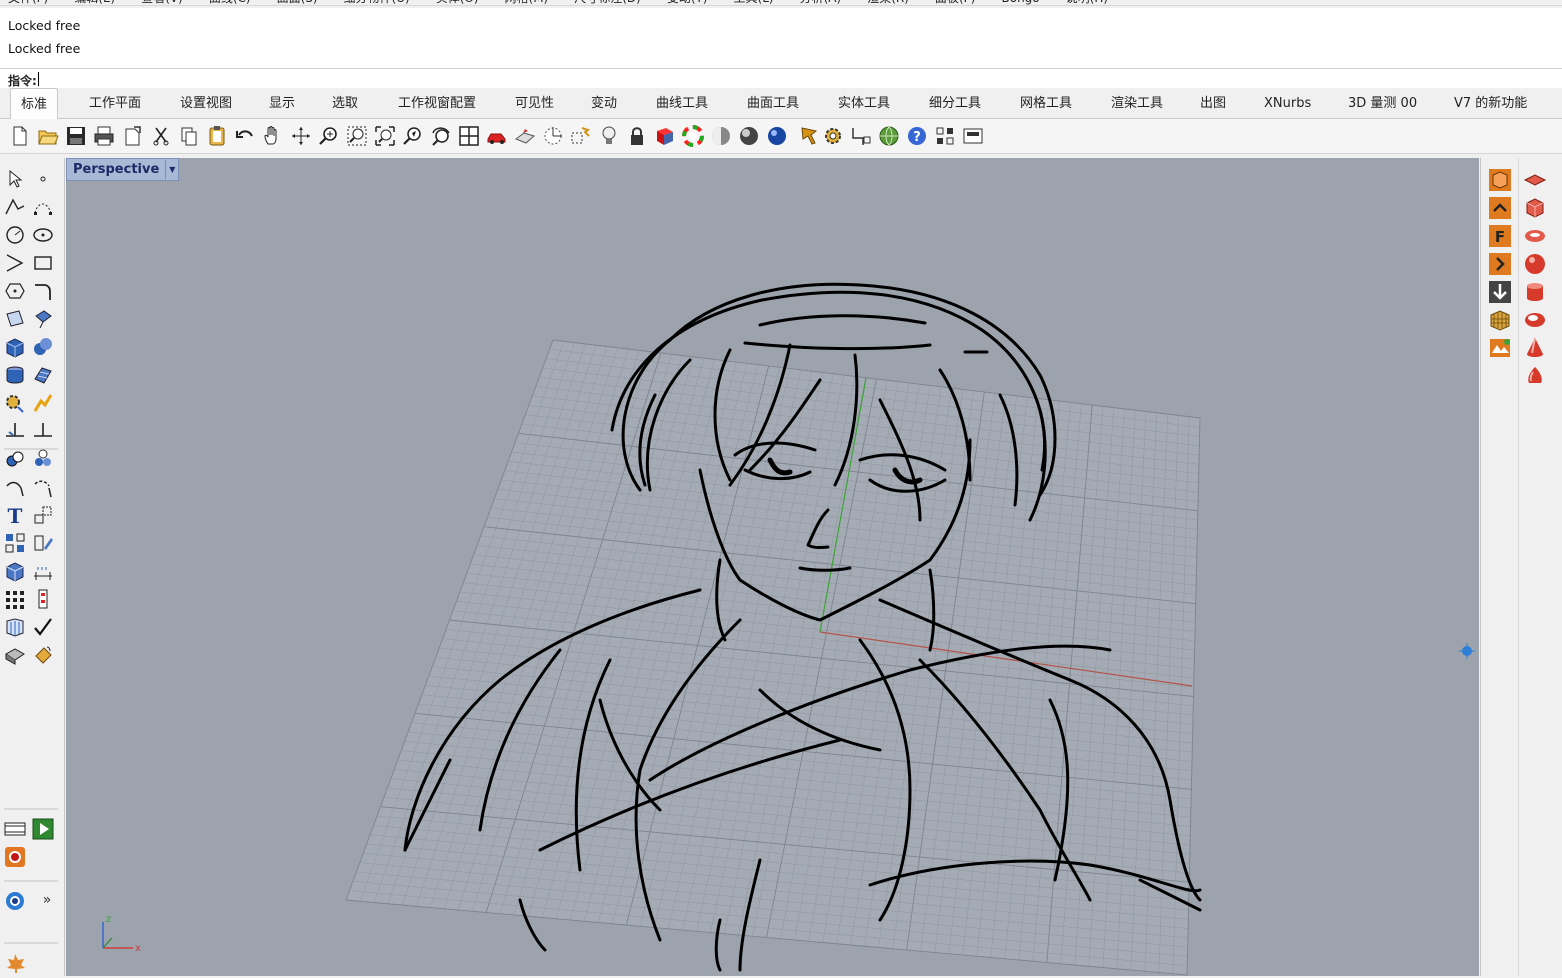 Image resolution: width=1562 pixels, height=978 pixels. What do you see at coordinates (721, 136) in the screenshot?
I see `shaded-sphere-icon` at bounding box center [721, 136].